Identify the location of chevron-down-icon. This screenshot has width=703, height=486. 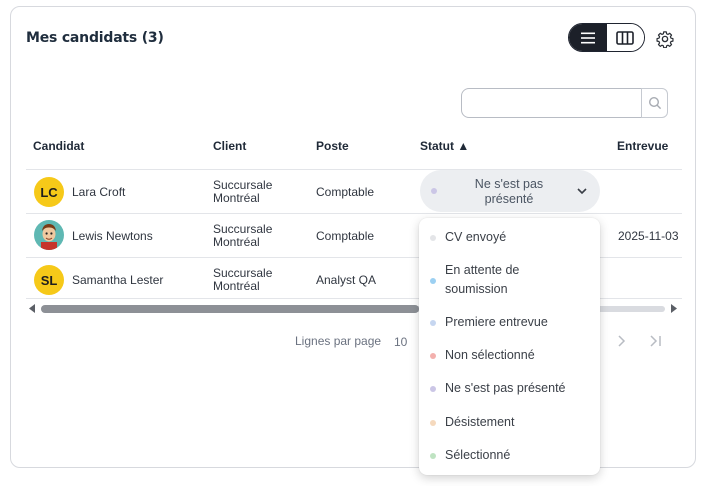
(582, 191).